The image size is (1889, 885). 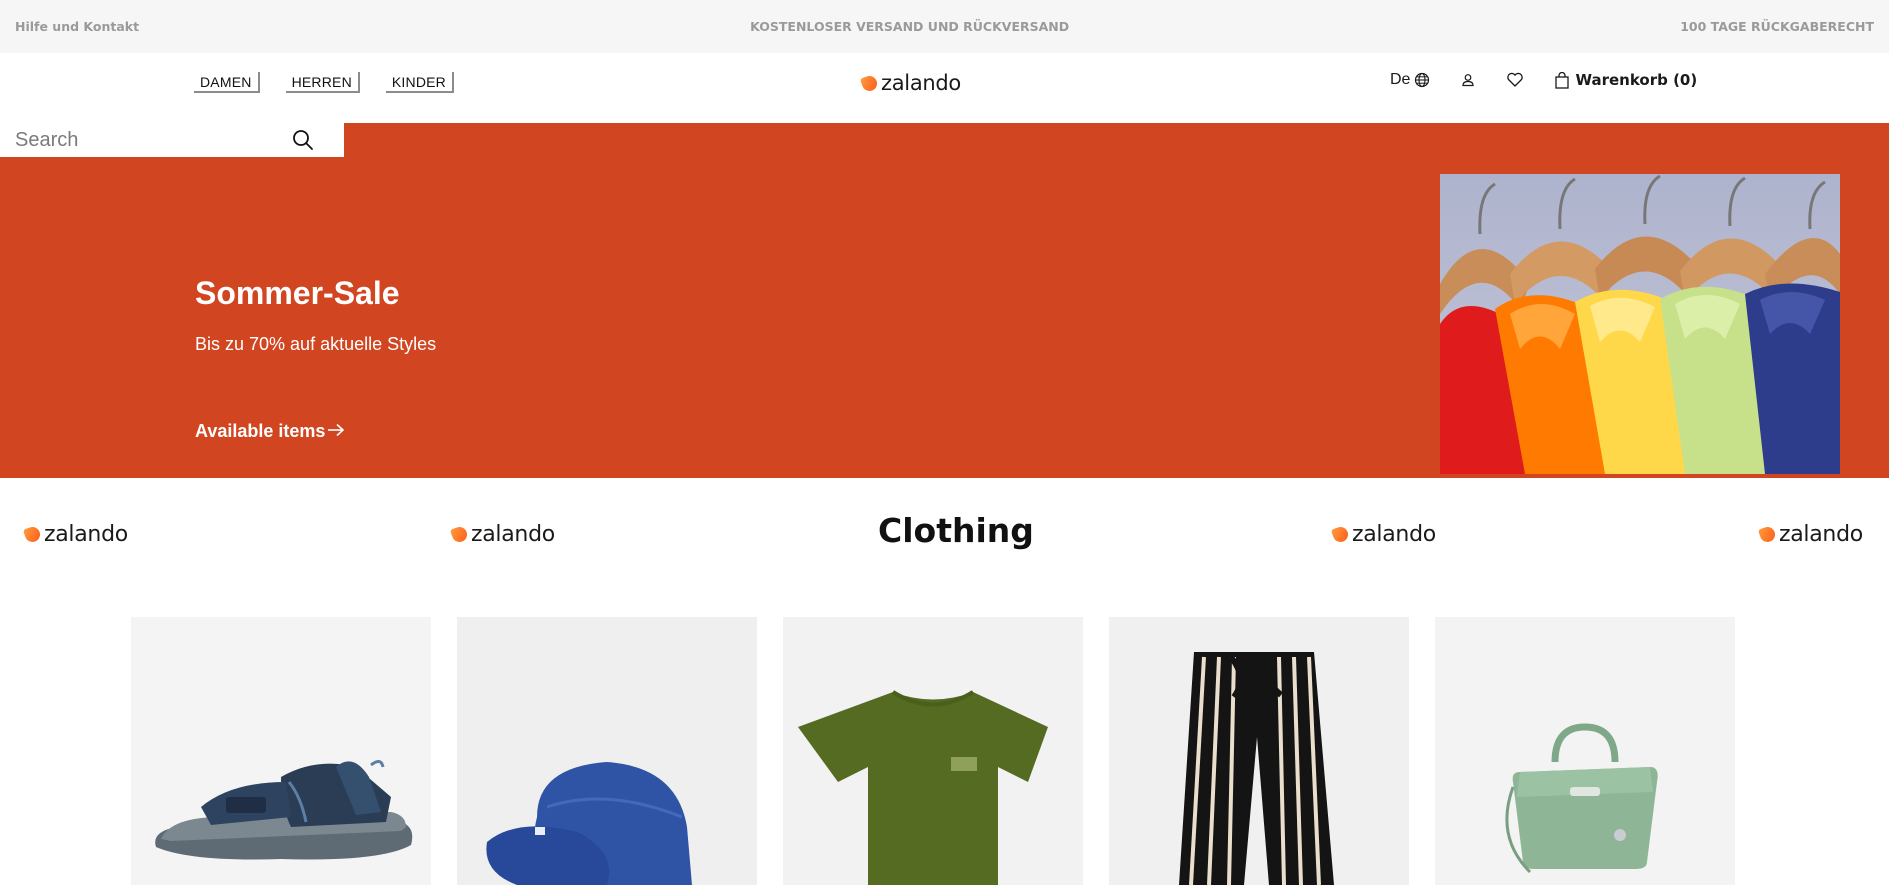 I want to click on available-items-link: Available items, so click(x=270, y=431).